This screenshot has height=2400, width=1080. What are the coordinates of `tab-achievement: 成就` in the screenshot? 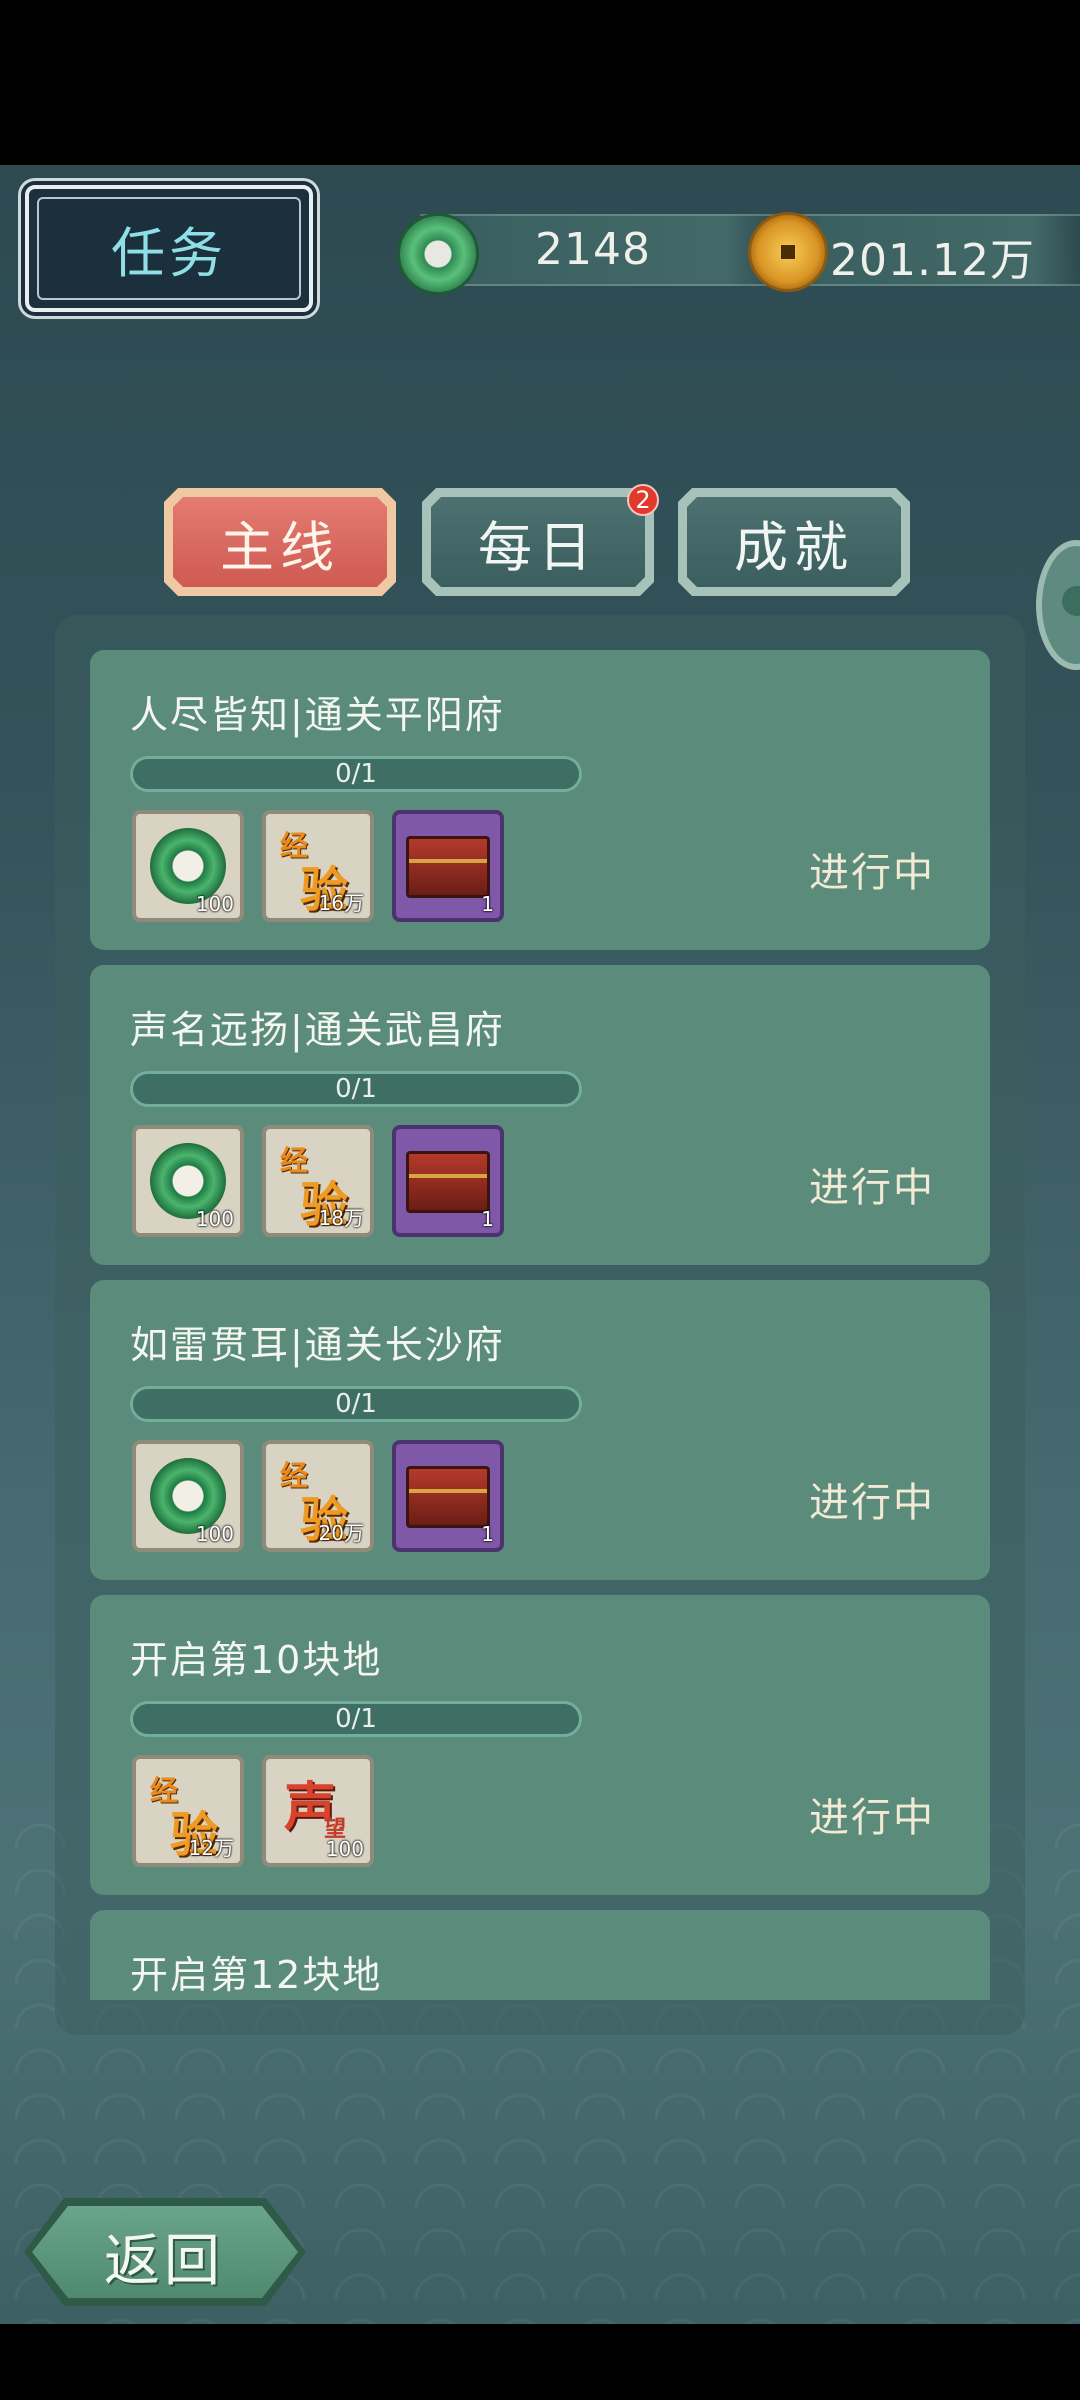 It's located at (794, 542).